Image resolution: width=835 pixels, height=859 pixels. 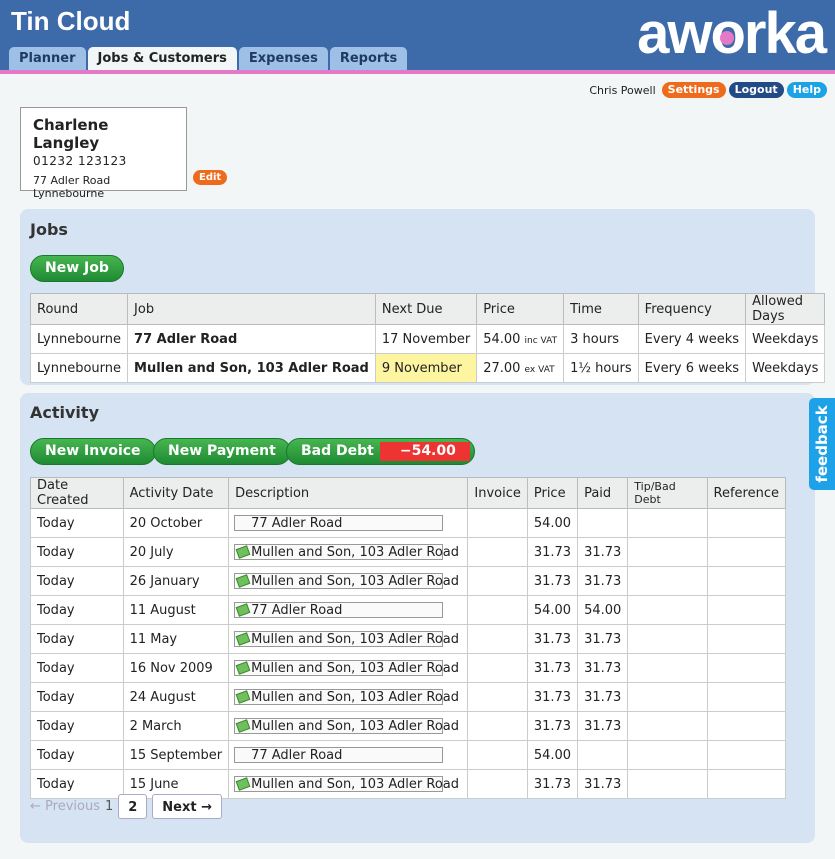 What do you see at coordinates (603, 493) in the screenshot?
I see `activity-col-header: Paid` at bounding box center [603, 493].